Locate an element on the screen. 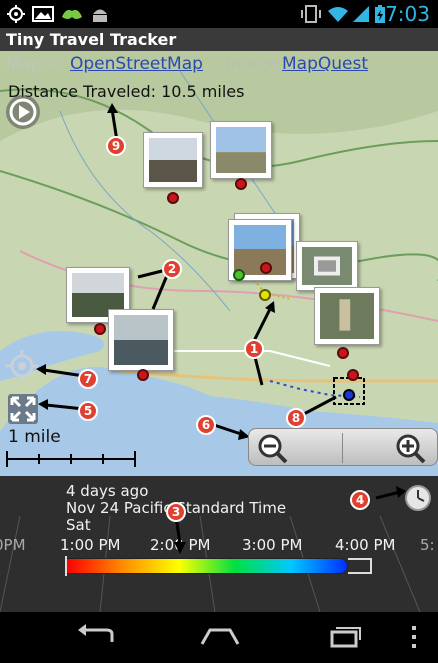 Image resolution: width=438 pixels, height=663 pixels. vibrate-icon is located at coordinates (311, 14).